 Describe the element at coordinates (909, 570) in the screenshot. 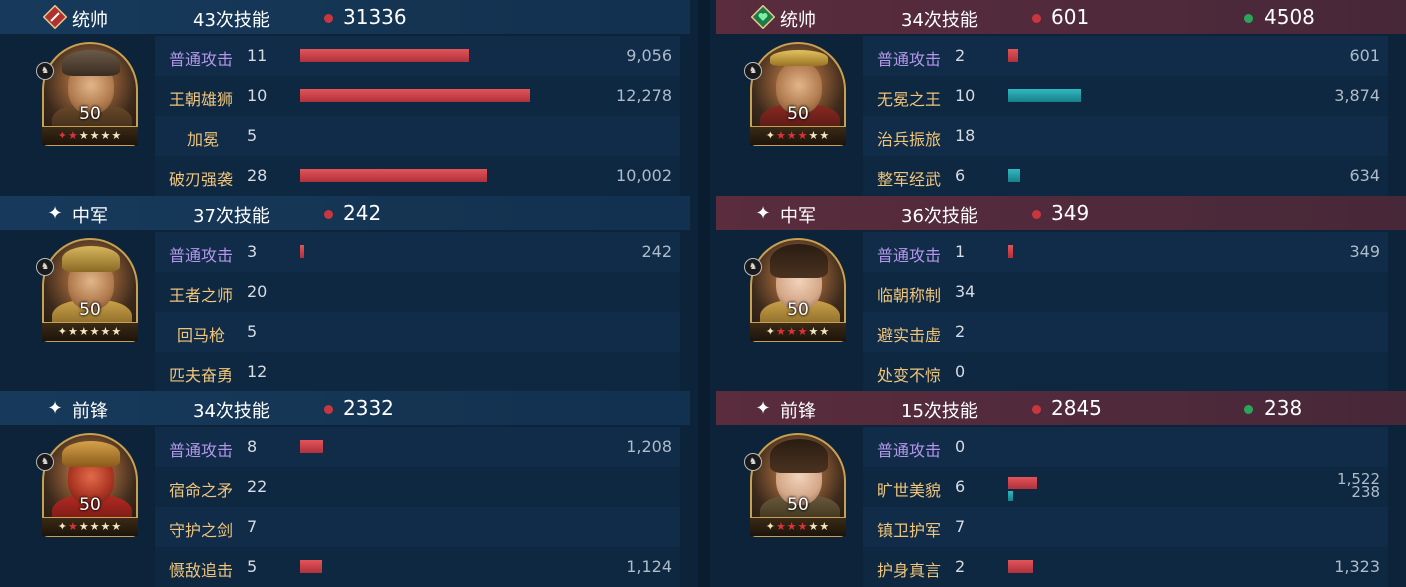

I see `skill-name: 护身真言` at that location.